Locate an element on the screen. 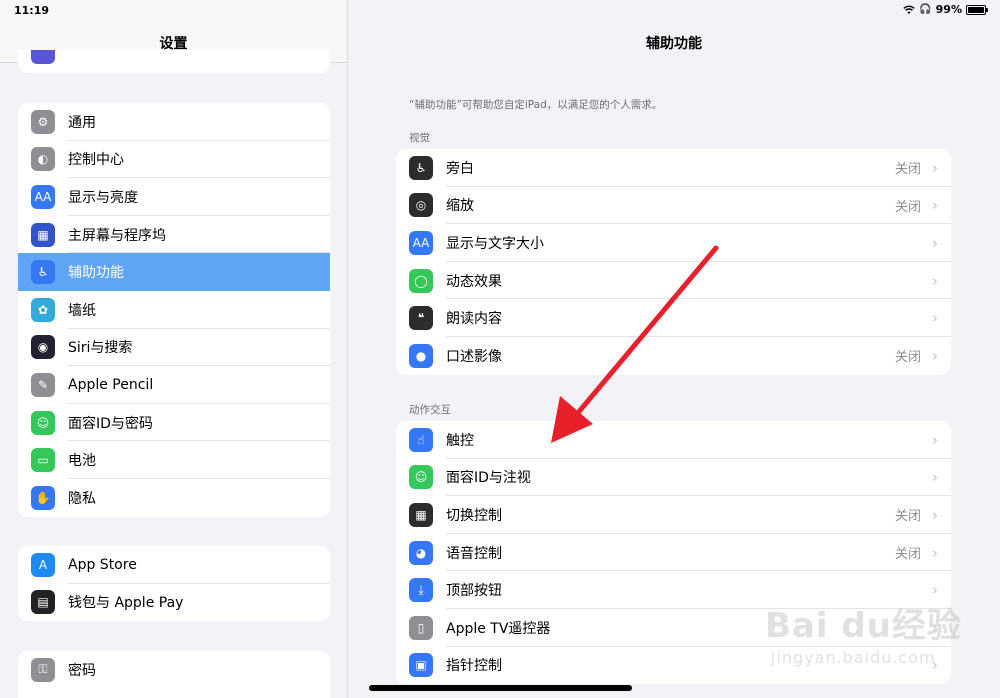  text-size-icon: AA is located at coordinates (421, 242).